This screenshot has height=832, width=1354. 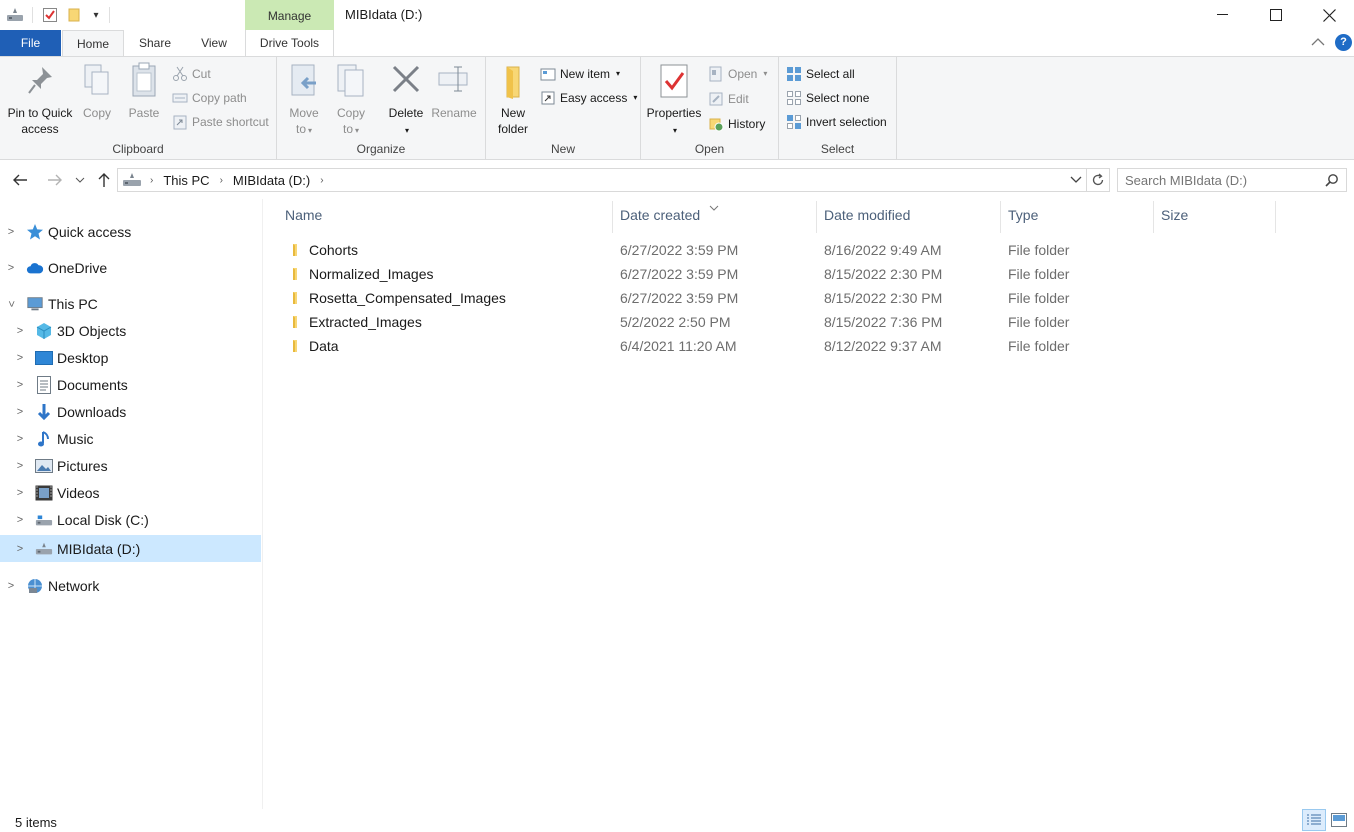 I want to click on file-name: Normalized_Images, so click(x=371, y=274).